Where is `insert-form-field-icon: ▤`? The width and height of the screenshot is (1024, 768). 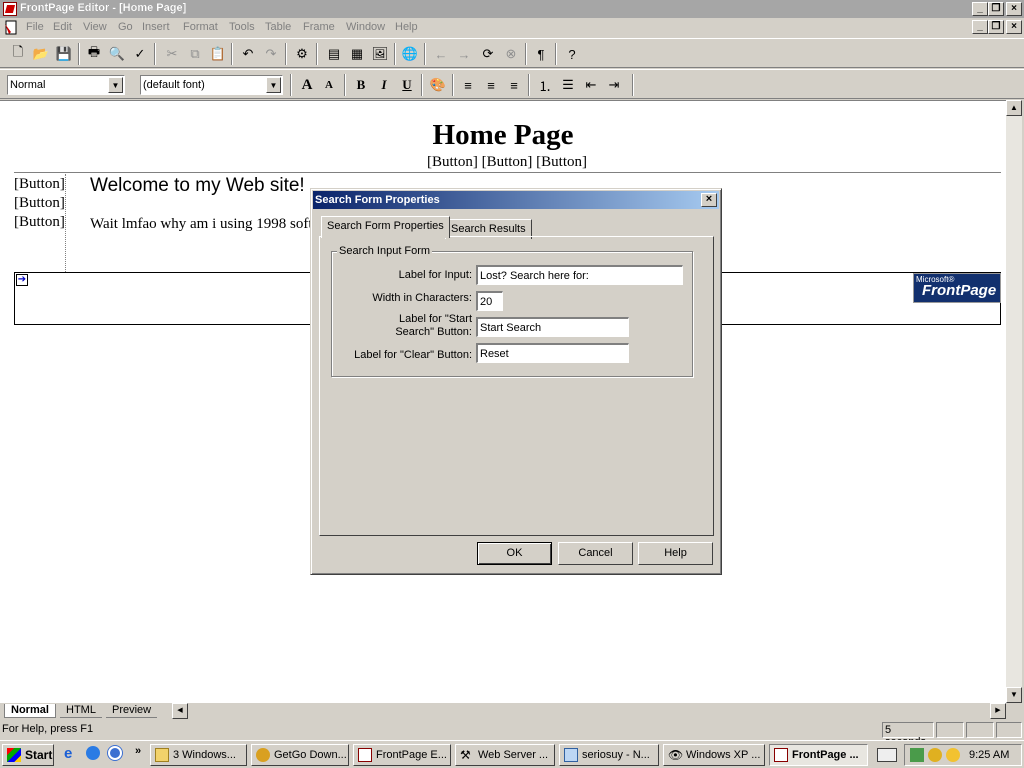 insert-form-field-icon: ▤ is located at coordinates (334, 54).